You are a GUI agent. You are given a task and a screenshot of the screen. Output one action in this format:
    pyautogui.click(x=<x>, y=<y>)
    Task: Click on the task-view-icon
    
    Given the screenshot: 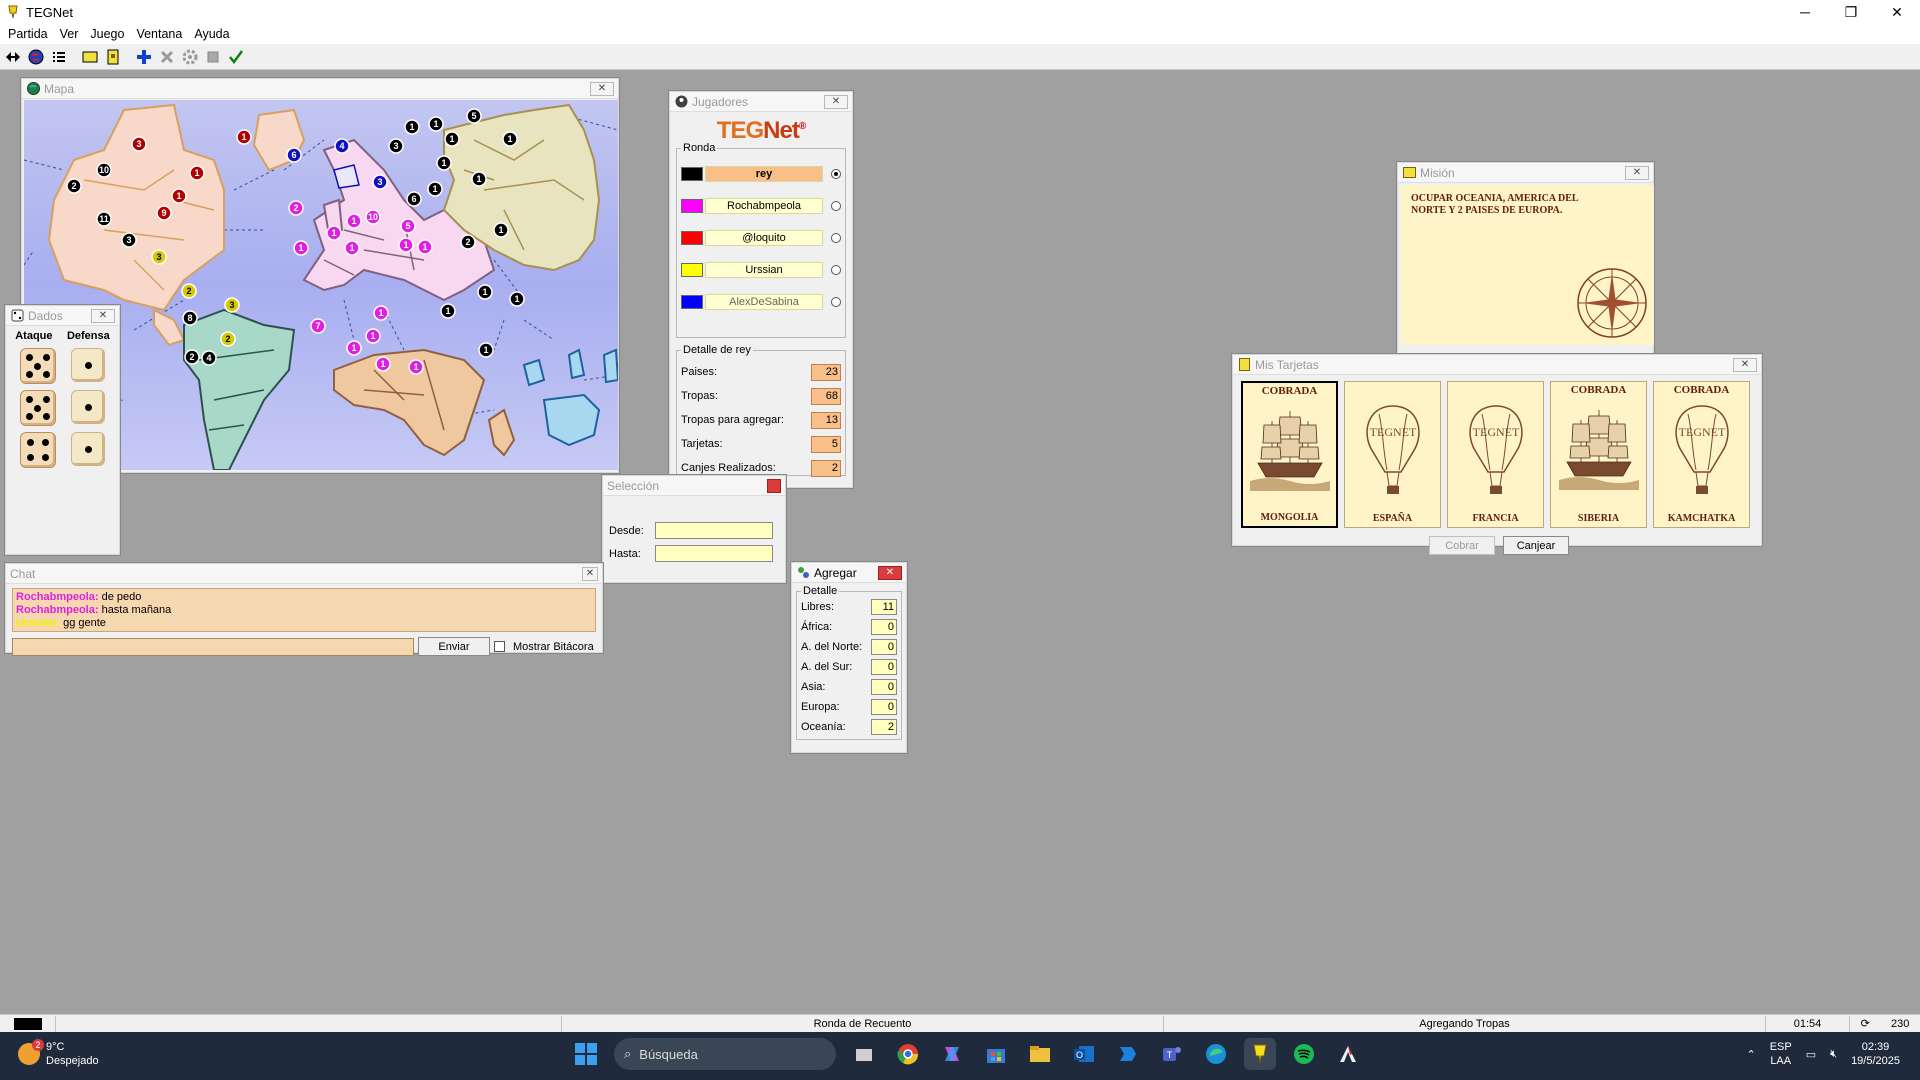 What is the action you would take?
    pyautogui.click(x=864, y=1054)
    